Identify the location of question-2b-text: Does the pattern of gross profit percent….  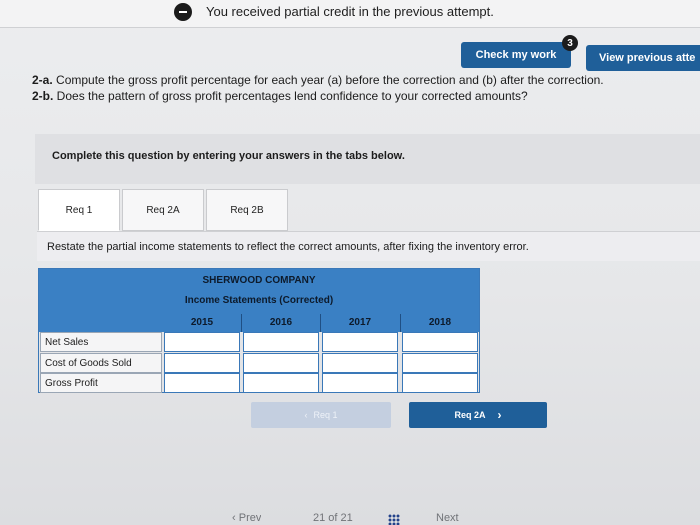
(290, 96).